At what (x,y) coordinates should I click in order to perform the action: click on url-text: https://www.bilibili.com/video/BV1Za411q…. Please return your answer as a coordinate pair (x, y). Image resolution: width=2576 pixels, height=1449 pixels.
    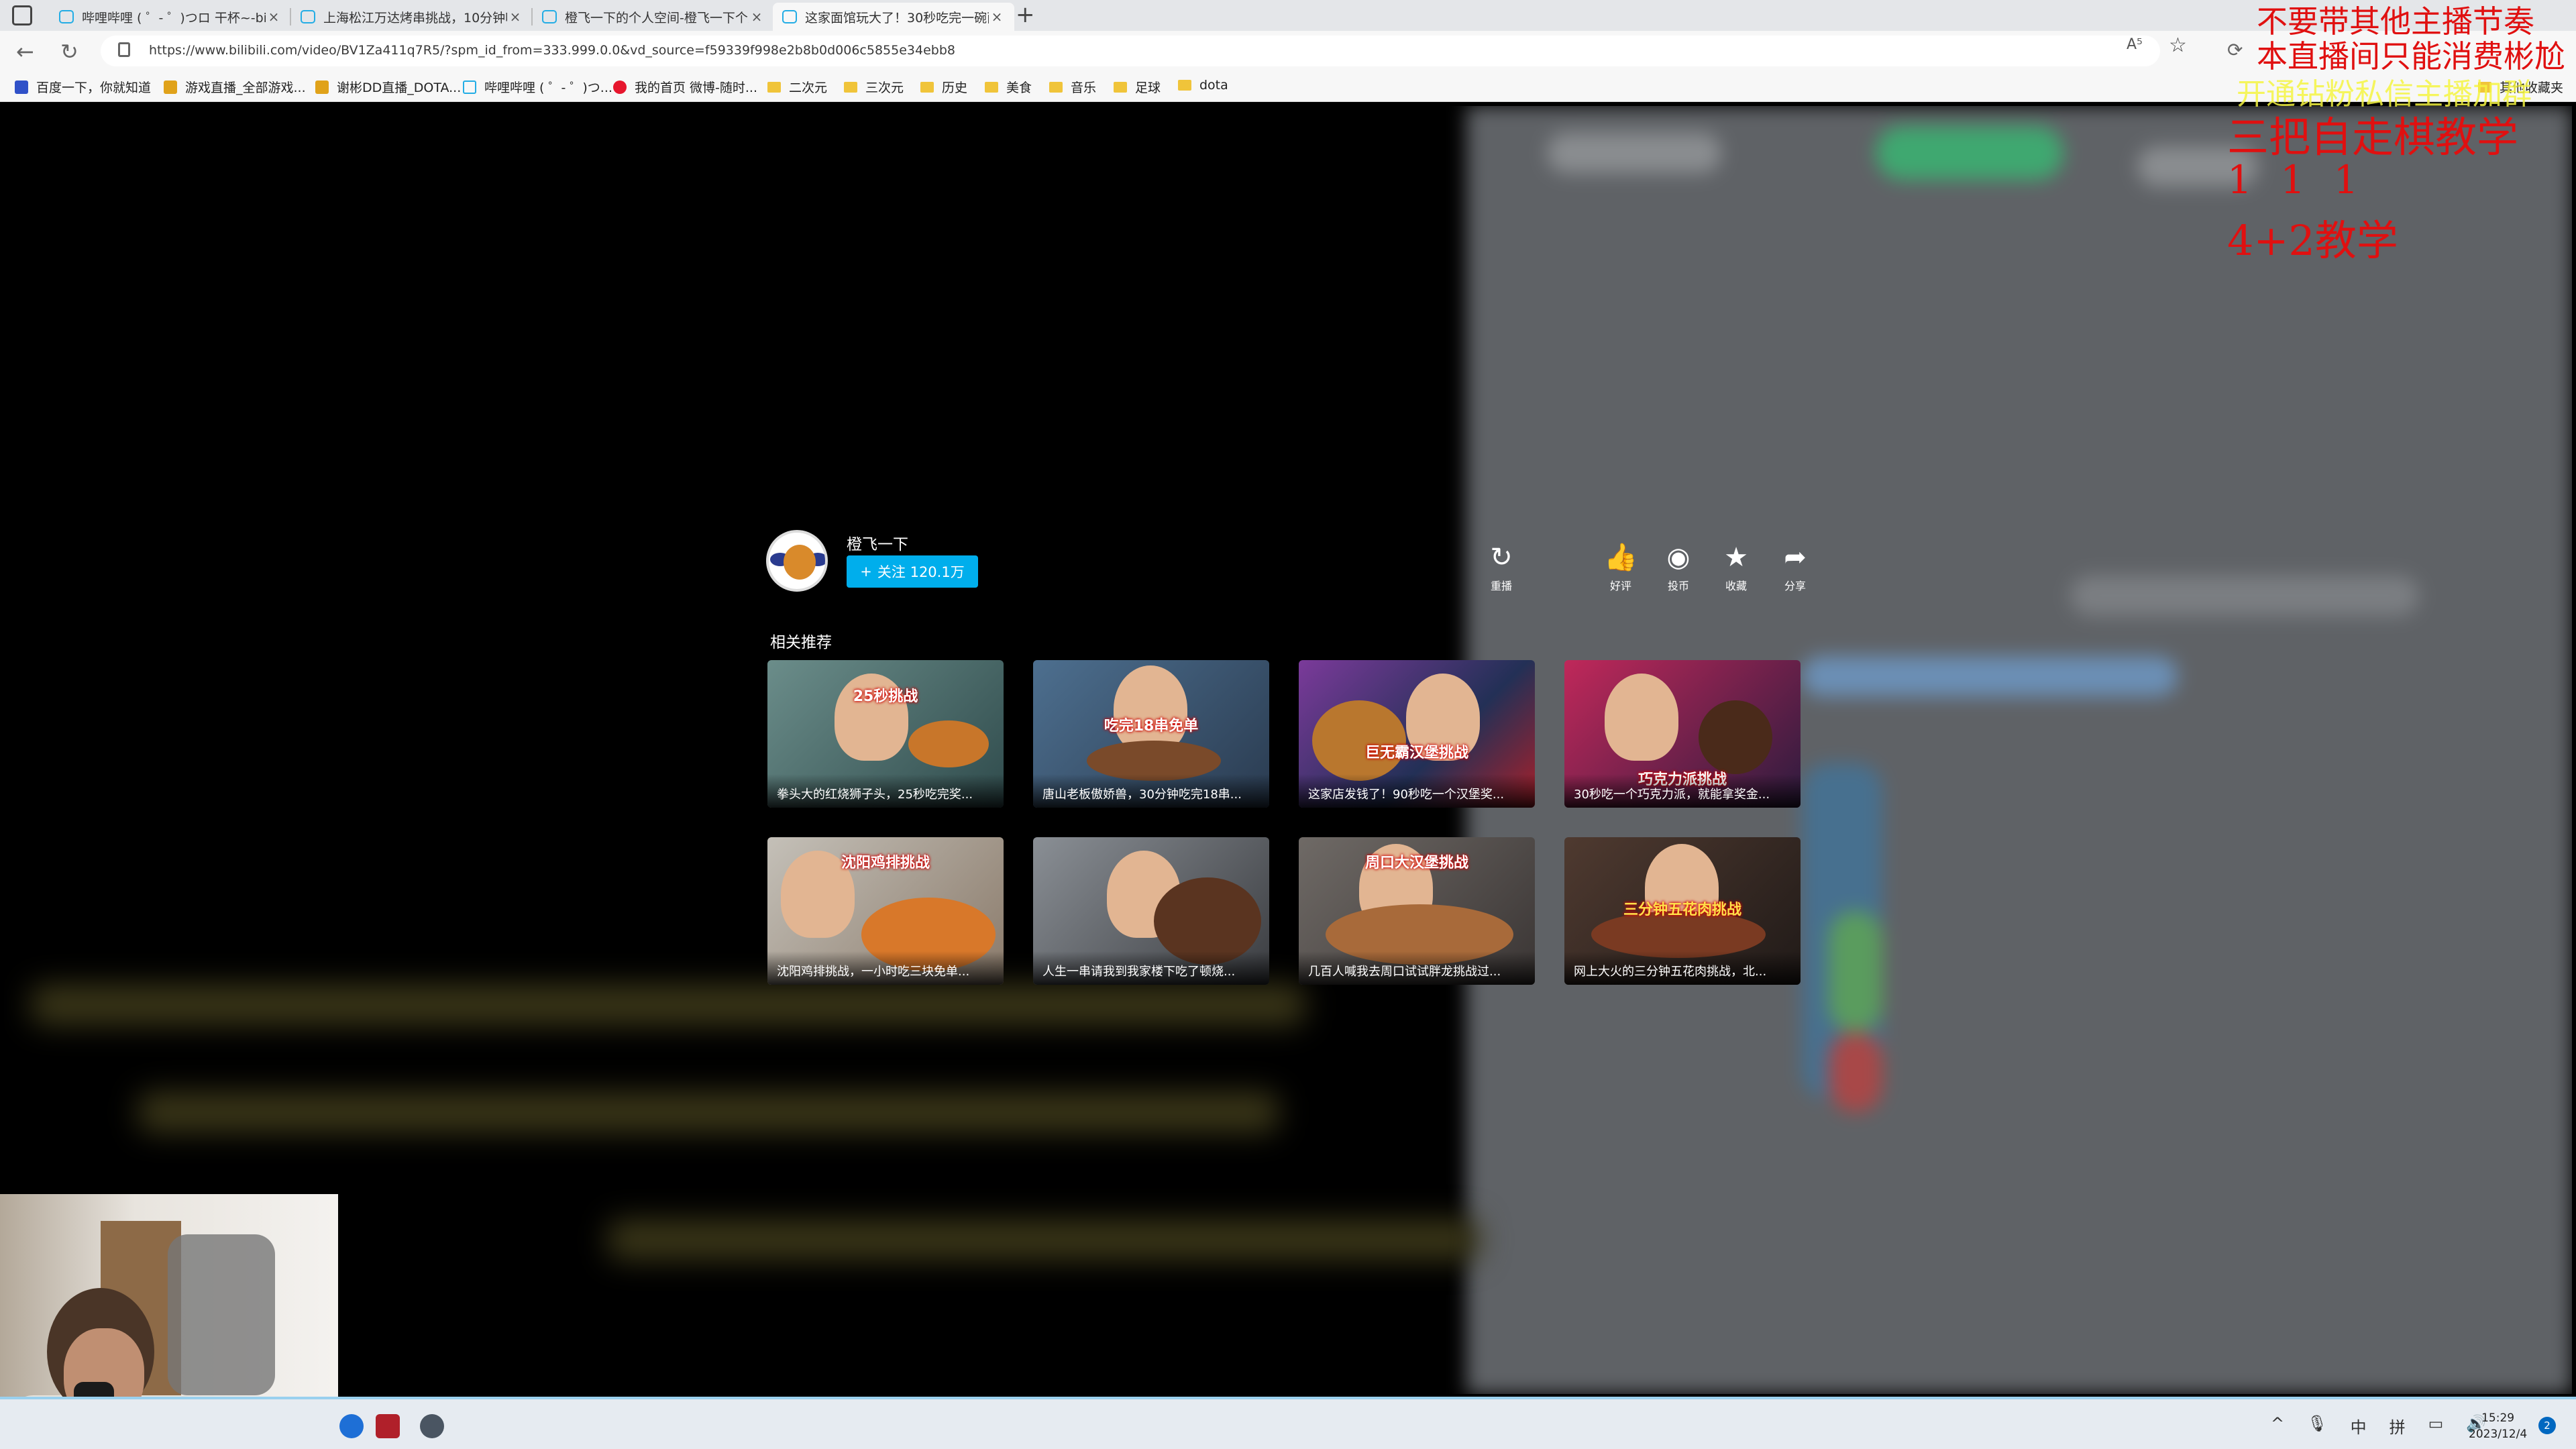
    Looking at the image, I should click on (552, 50).